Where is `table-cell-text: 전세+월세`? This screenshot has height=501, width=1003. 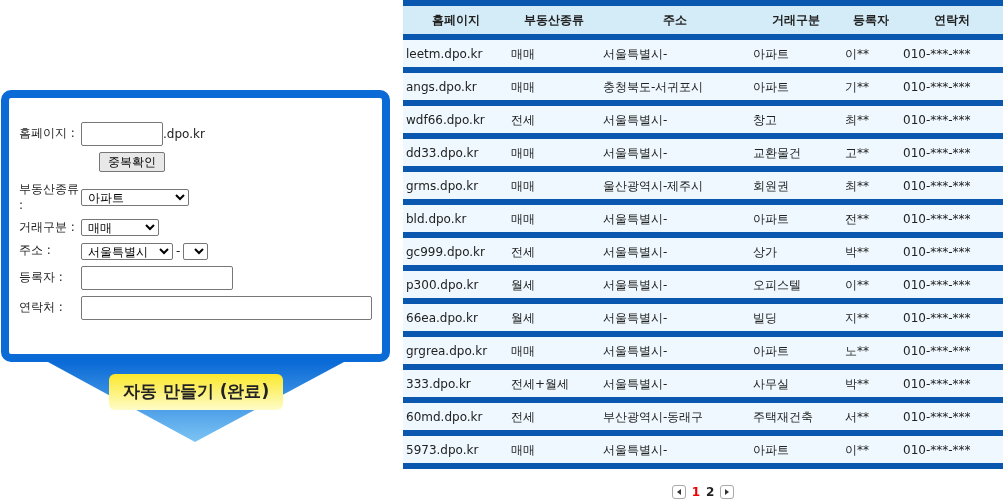 table-cell-text: 전세+월세 is located at coordinates (540, 384).